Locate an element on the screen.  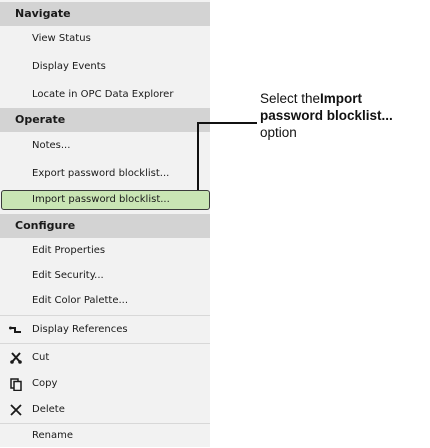
callout-suffix: option is located at coordinates (278, 132).